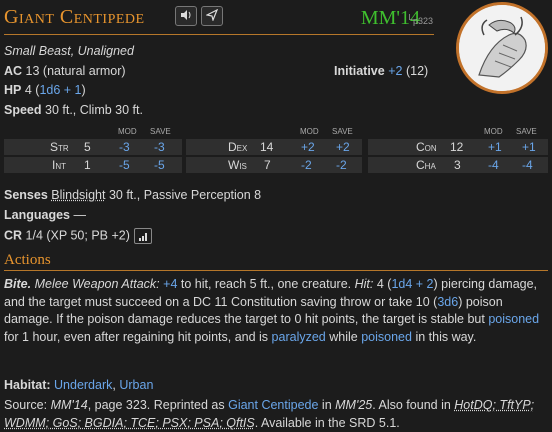 Image resolution: width=552 pixels, height=432 pixels. I want to click on speaker-icon, so click(186, 16).